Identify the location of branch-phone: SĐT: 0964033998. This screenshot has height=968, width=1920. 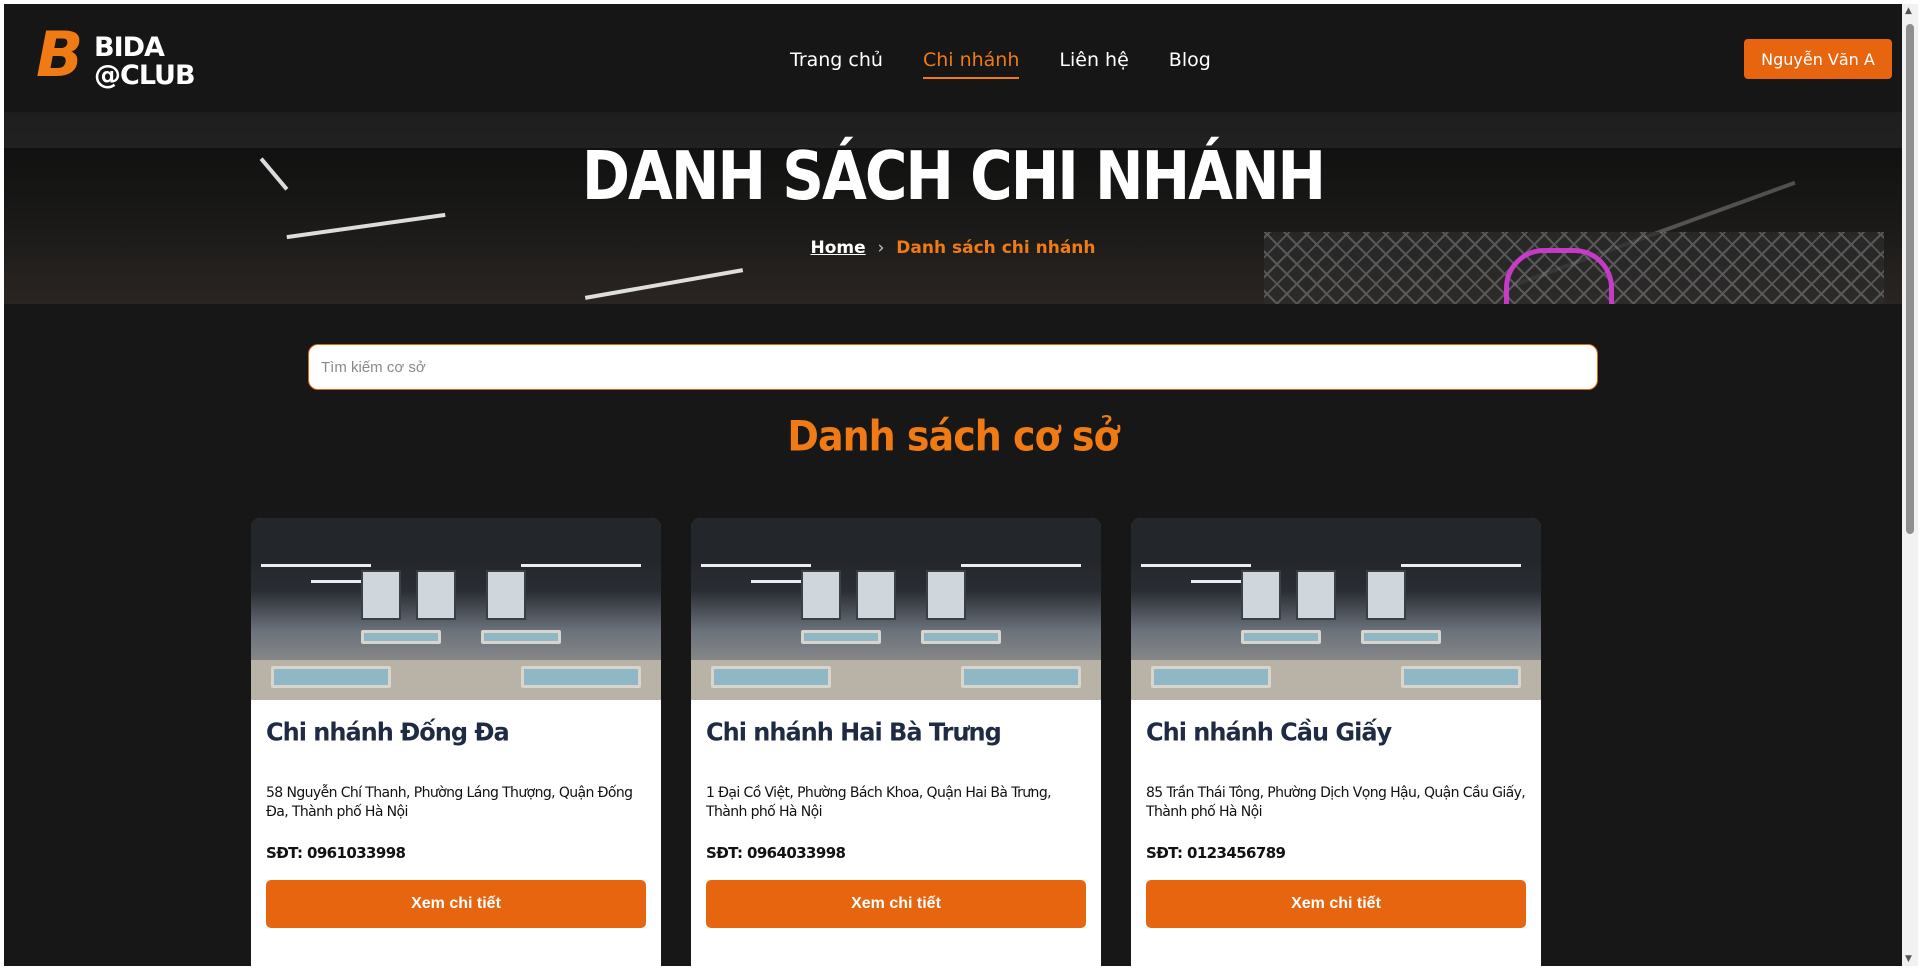
(776, 853).